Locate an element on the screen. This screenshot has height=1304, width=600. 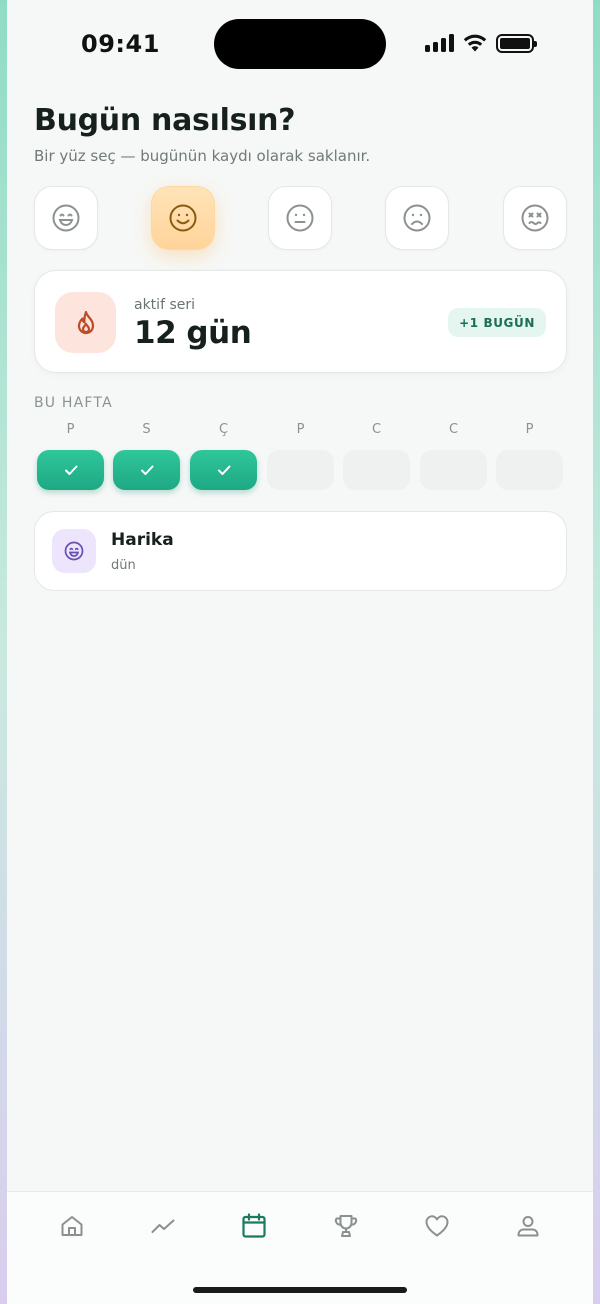
tab-calendar is located at coordinates (254, 1226).